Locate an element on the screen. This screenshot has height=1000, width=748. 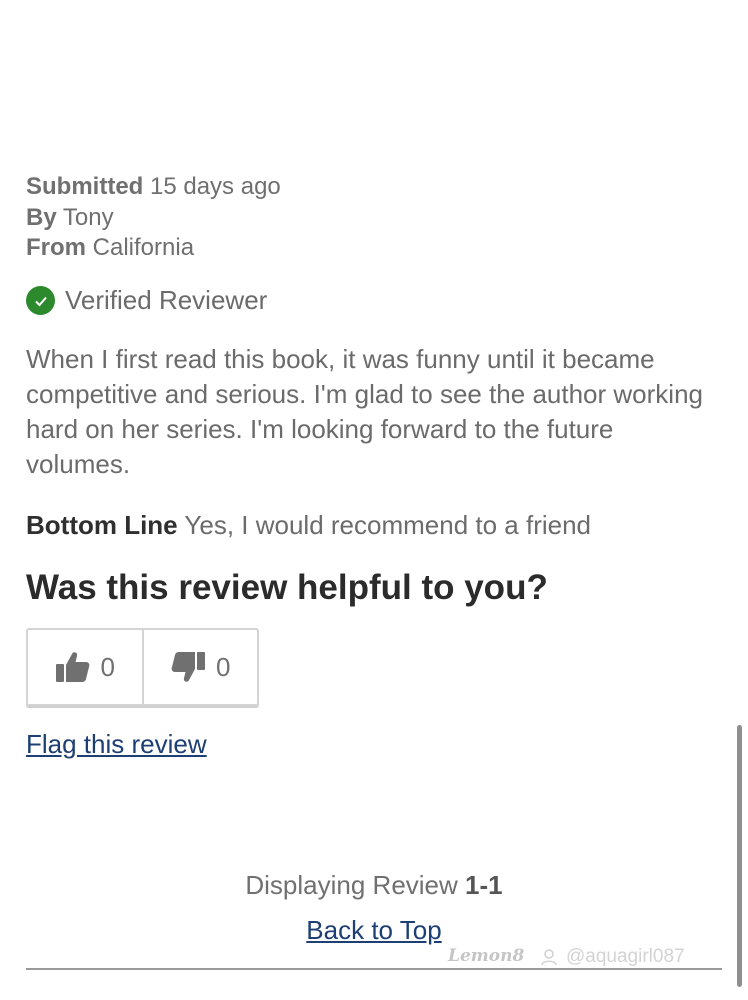
pagination-status: Displaying Review 1-1 is located at coordinates (374, 885).